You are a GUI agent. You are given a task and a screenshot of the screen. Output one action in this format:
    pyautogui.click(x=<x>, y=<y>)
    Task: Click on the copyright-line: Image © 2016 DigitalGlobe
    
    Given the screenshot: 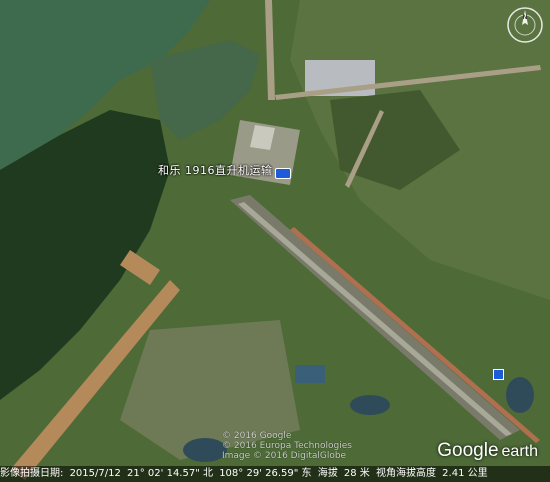 What is the action you would take?
    pyautogui.click(x=284, y=456)
    